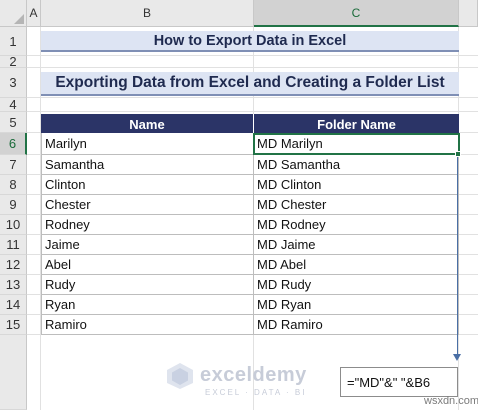  Describe the element at coordinates (356, 225) in the screenshot. I see `folder-name-cell: MD Rodney` at that location.